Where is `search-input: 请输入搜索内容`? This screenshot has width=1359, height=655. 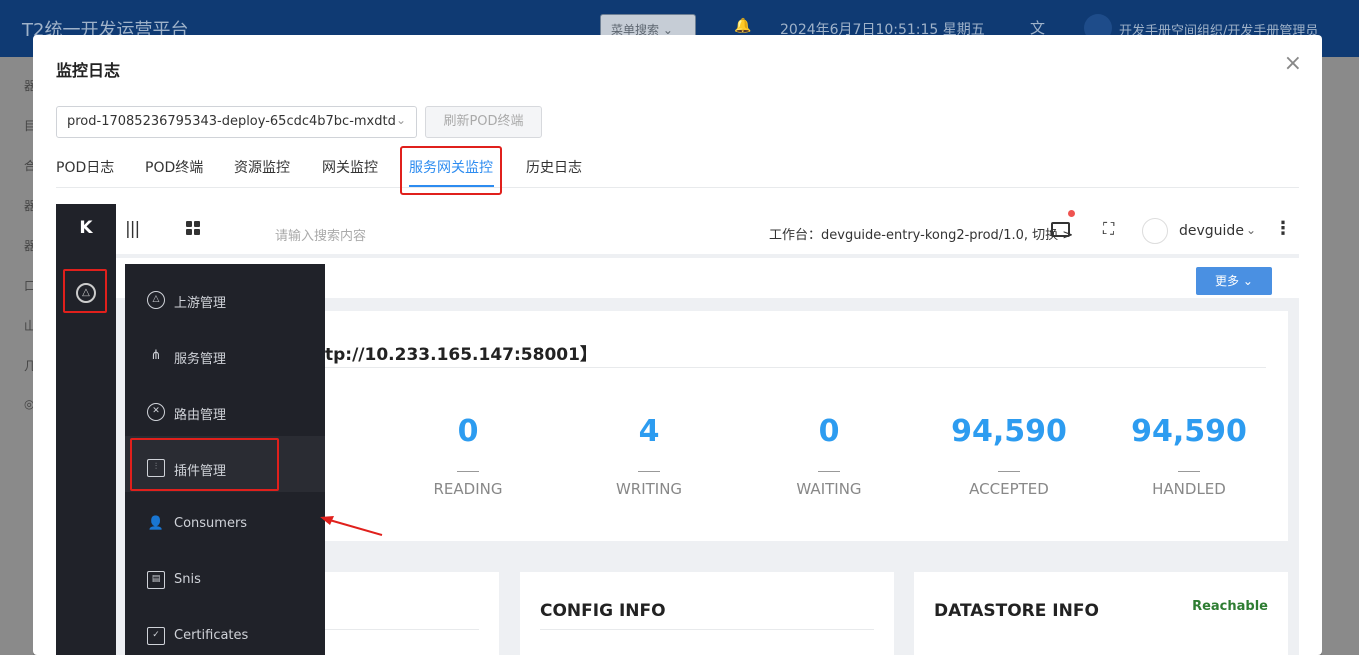
search-input: 请输入搜索内容 is located at coordinates (320, 234).